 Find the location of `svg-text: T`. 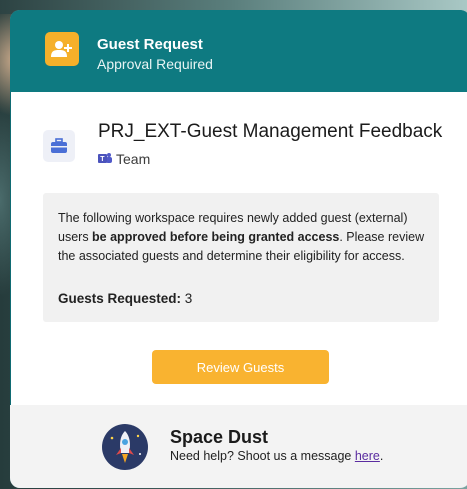

svg-text: T is located at coordinates (102, 159).